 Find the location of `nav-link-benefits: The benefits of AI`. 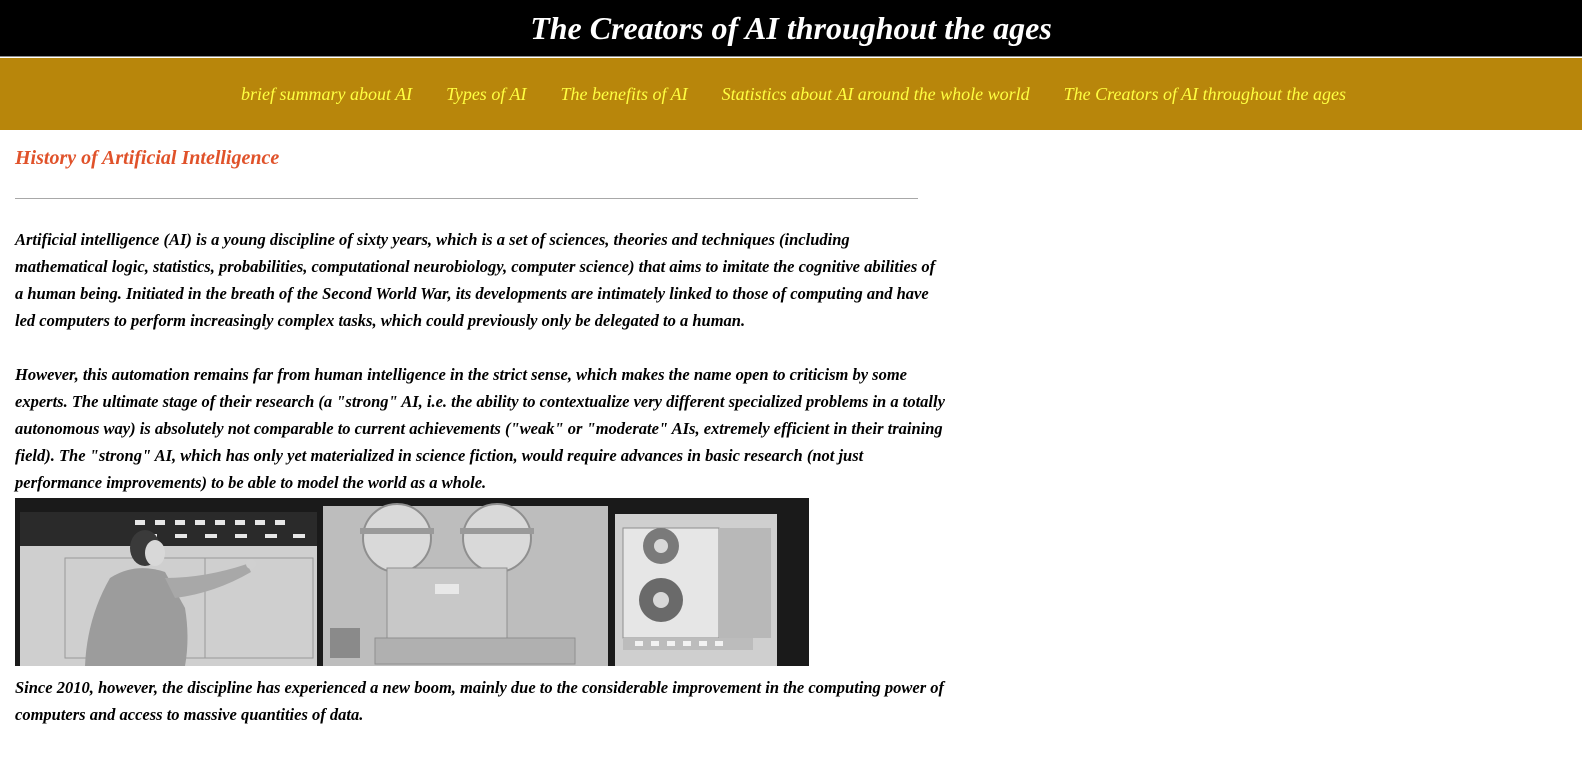

nav-link-benefits: The benefits of AI is located at coordinates (623, 94).